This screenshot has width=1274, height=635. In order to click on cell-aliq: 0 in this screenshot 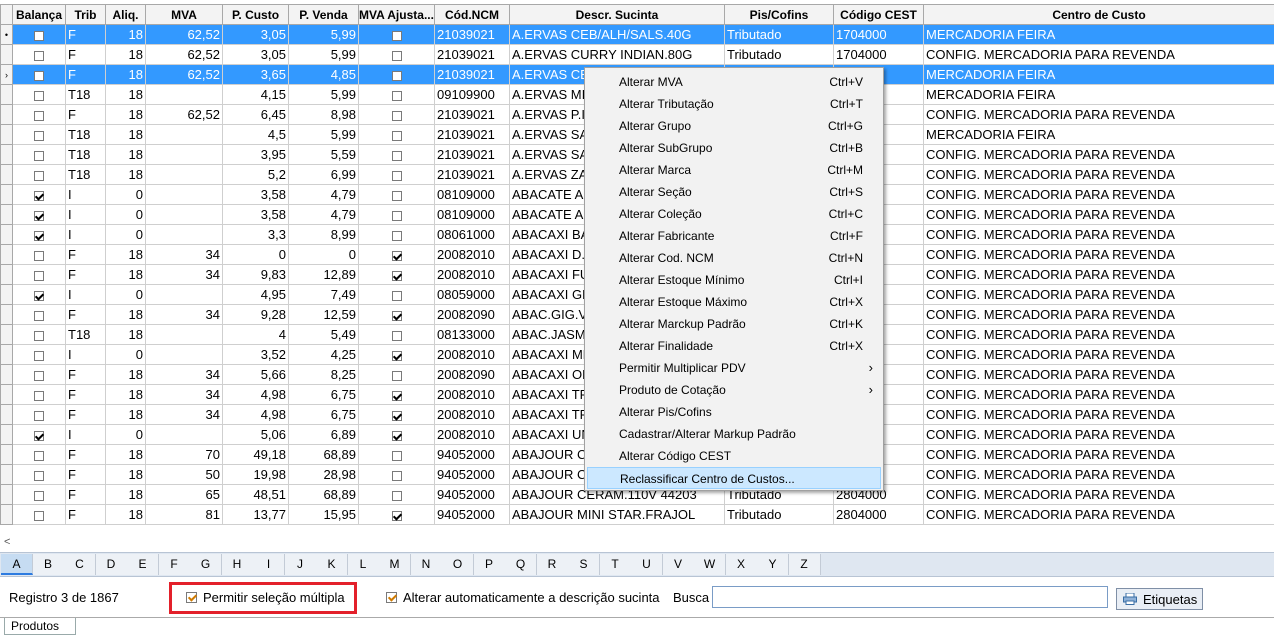, I will do `click(126, 435)`.